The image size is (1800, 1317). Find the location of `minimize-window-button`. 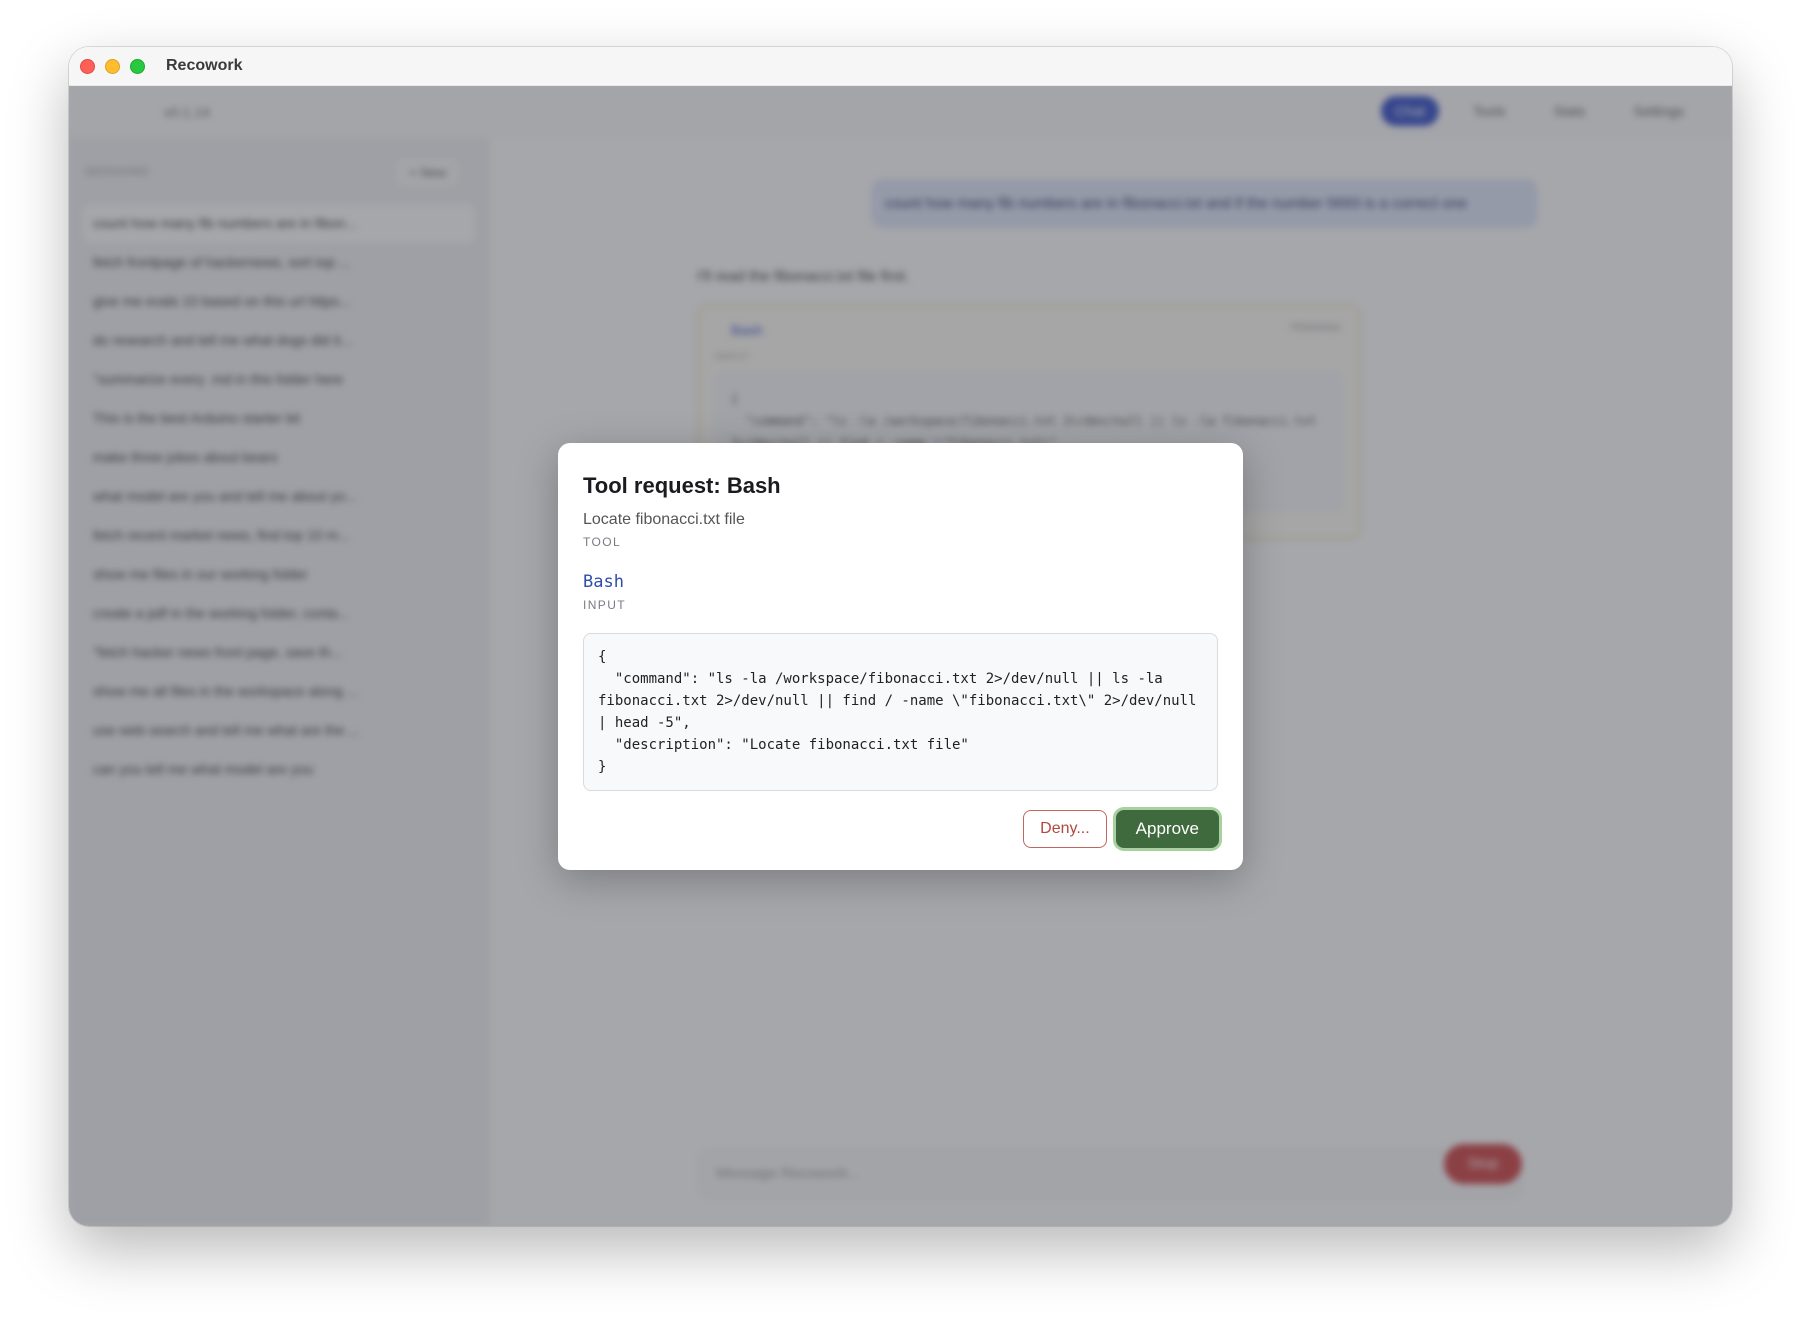

minimize-window-button is located at coordinates (112, 66).